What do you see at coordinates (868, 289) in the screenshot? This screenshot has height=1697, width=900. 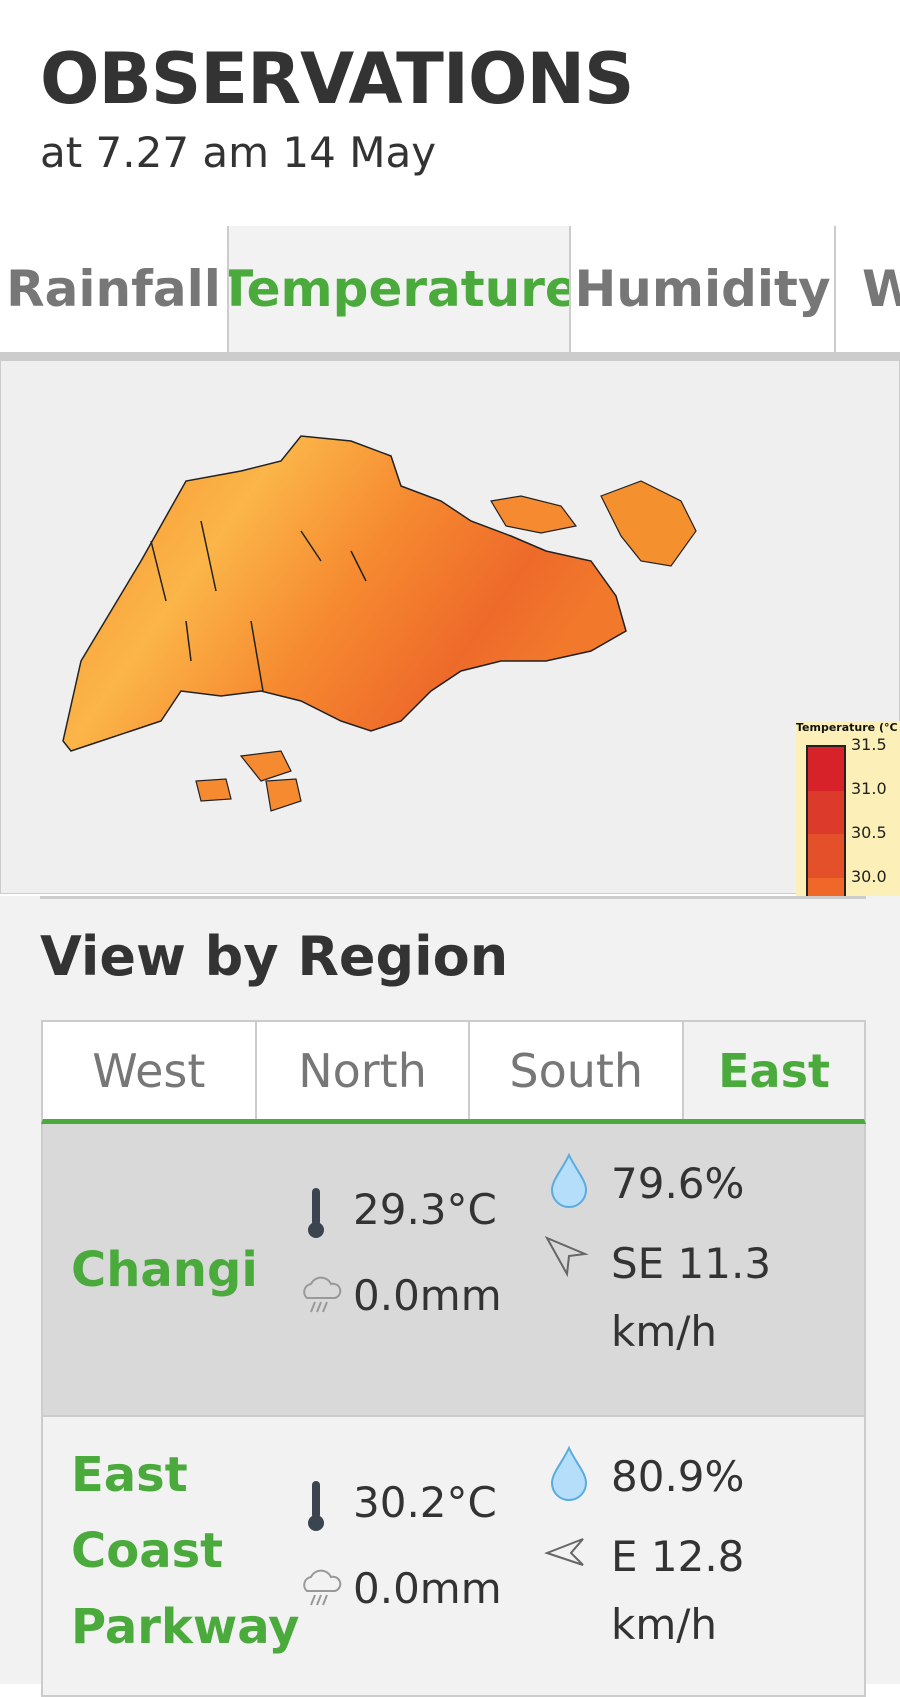 I see `tab-wind: W` at bounding box center [868, 289].